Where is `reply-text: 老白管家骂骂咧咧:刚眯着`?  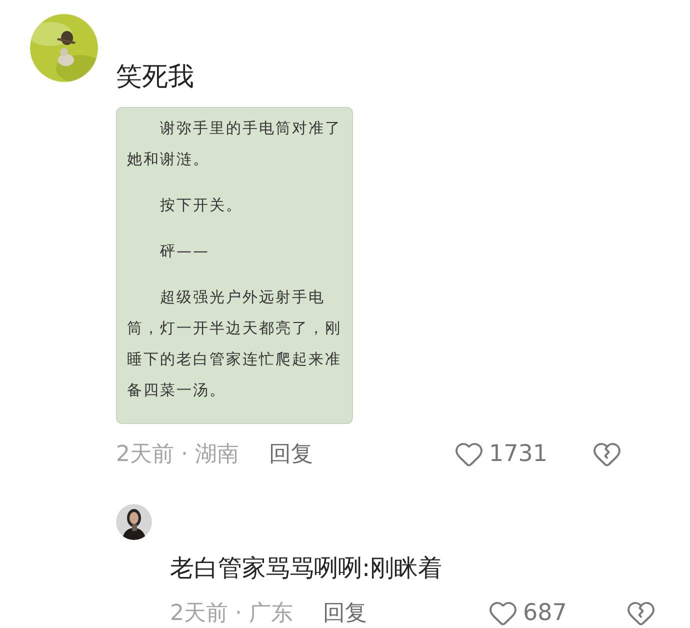
reply-text: 老白管家骂骂咧咧:刚眯着 is located at coordinates (307, 568).